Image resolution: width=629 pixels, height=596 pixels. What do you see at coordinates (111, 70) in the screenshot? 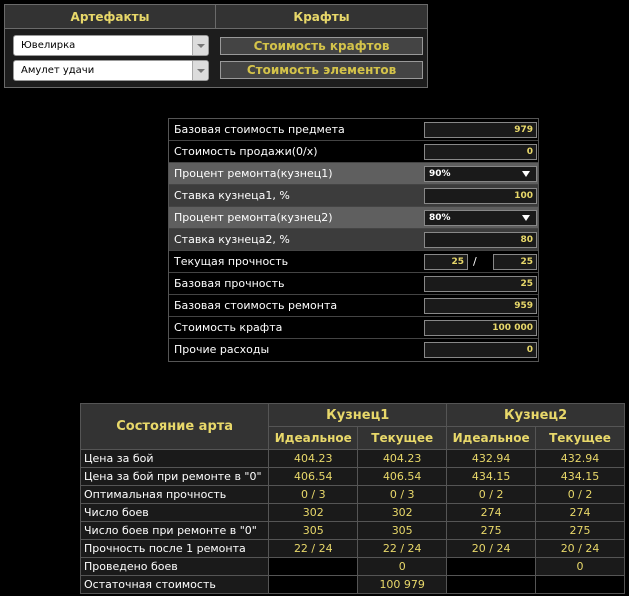
I see `item-select: Амулет удачи` at bounding box center [111, 70].